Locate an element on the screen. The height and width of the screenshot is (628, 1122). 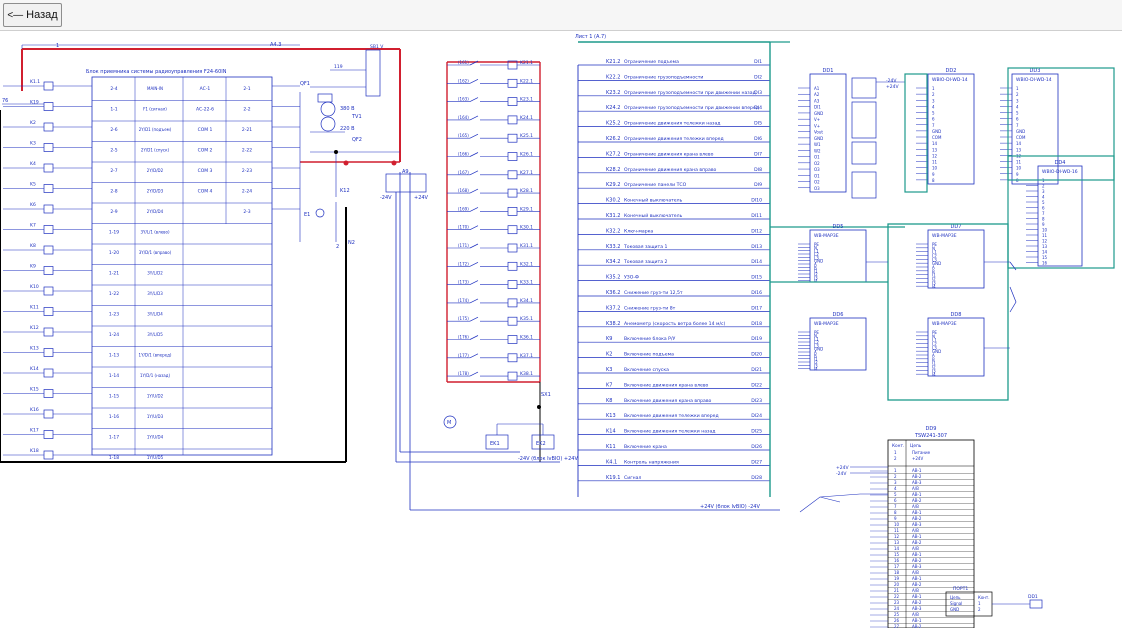
port-cell: 2 is located at coordinates (979, 609).